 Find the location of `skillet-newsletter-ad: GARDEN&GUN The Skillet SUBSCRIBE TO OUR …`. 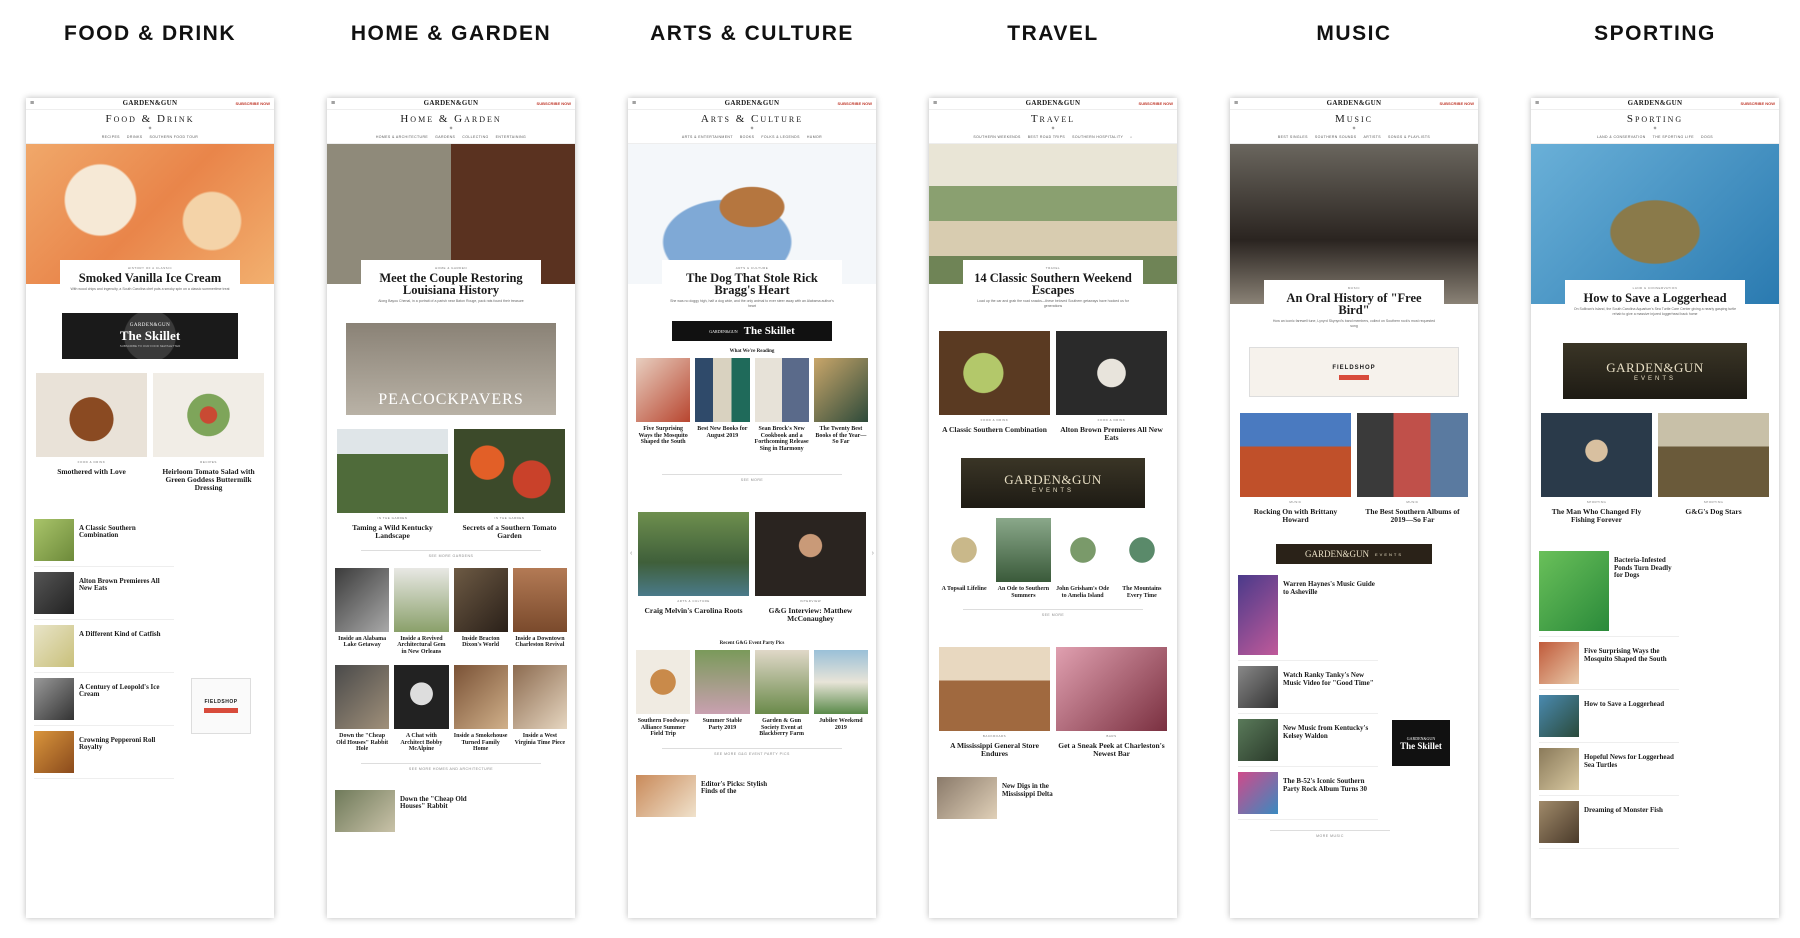

skillet-newsletter-ad: GARDEN&GUN The Skillet SUBSCRIBE TO OUR … is located at coordinates (150, 335).